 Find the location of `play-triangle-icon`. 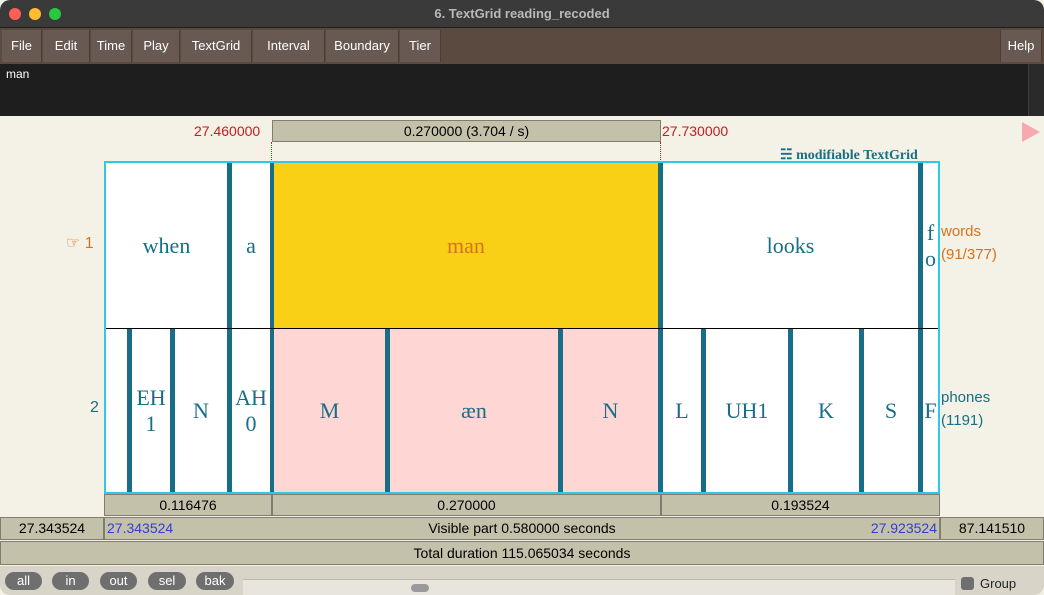

play-triangle-icon is located at coordinates (1031, 132).